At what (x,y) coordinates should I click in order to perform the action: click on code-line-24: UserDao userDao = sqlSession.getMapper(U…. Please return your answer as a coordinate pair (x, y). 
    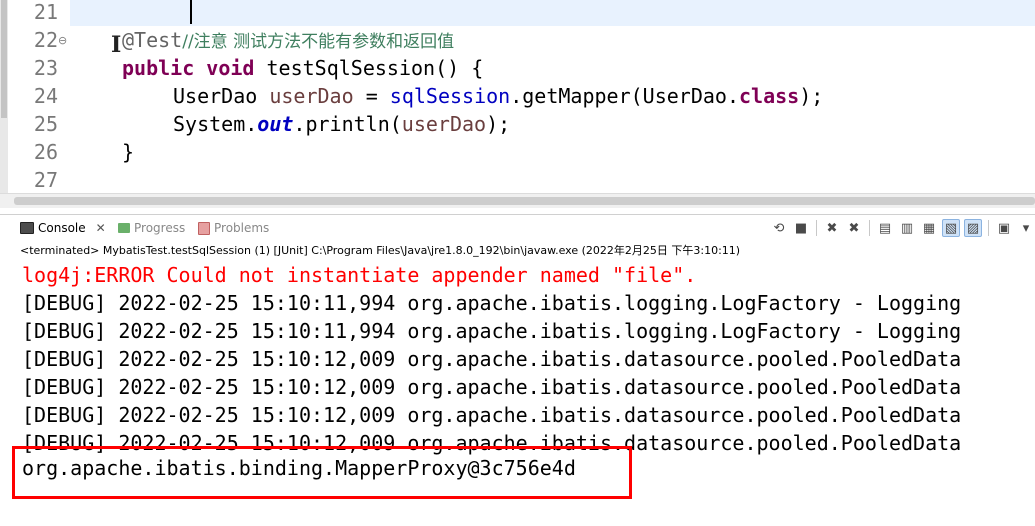
    Looking at the image, I should click on (552, 96).